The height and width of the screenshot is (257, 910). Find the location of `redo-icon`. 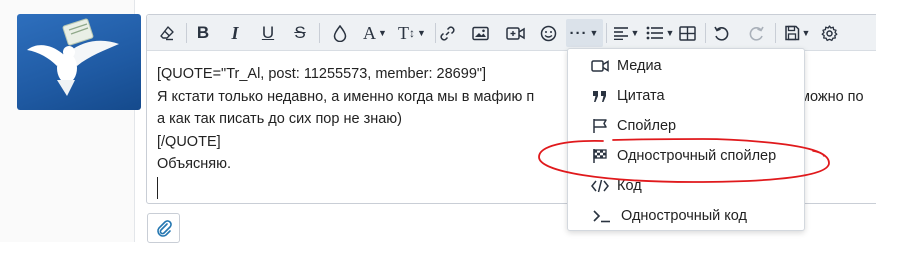

redo-icon is located at coordinates (756, 33).